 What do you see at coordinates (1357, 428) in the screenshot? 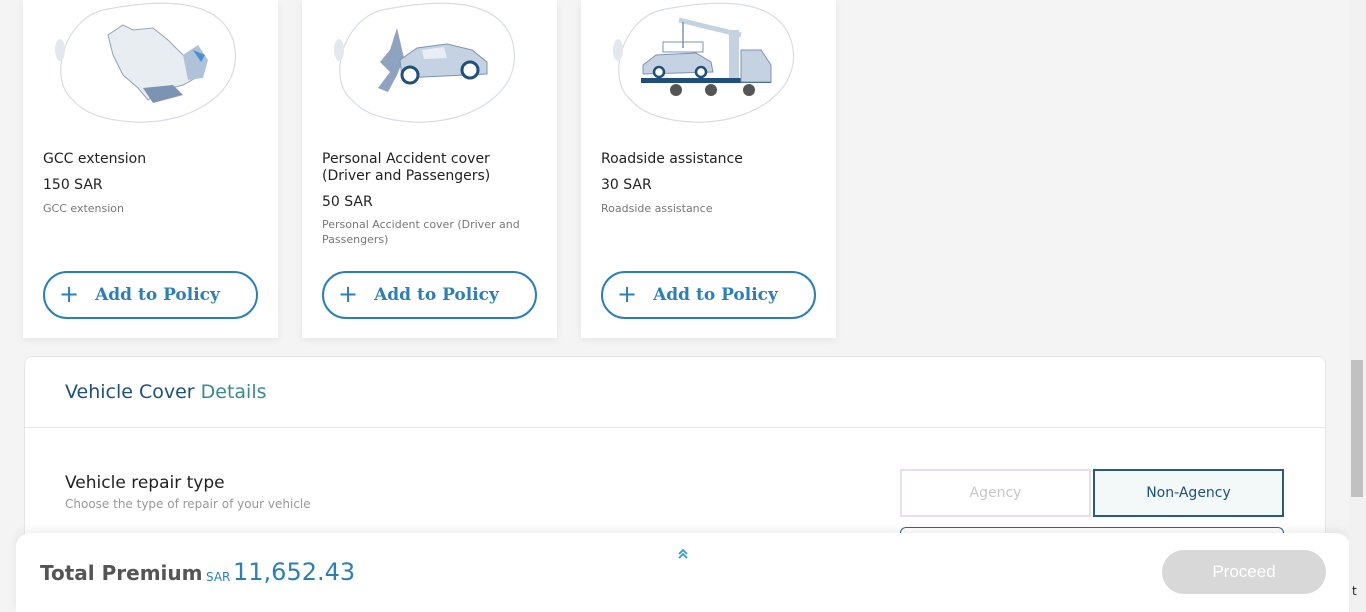
I see `scrollbar-thumb` at bounding box center [1357, 428].